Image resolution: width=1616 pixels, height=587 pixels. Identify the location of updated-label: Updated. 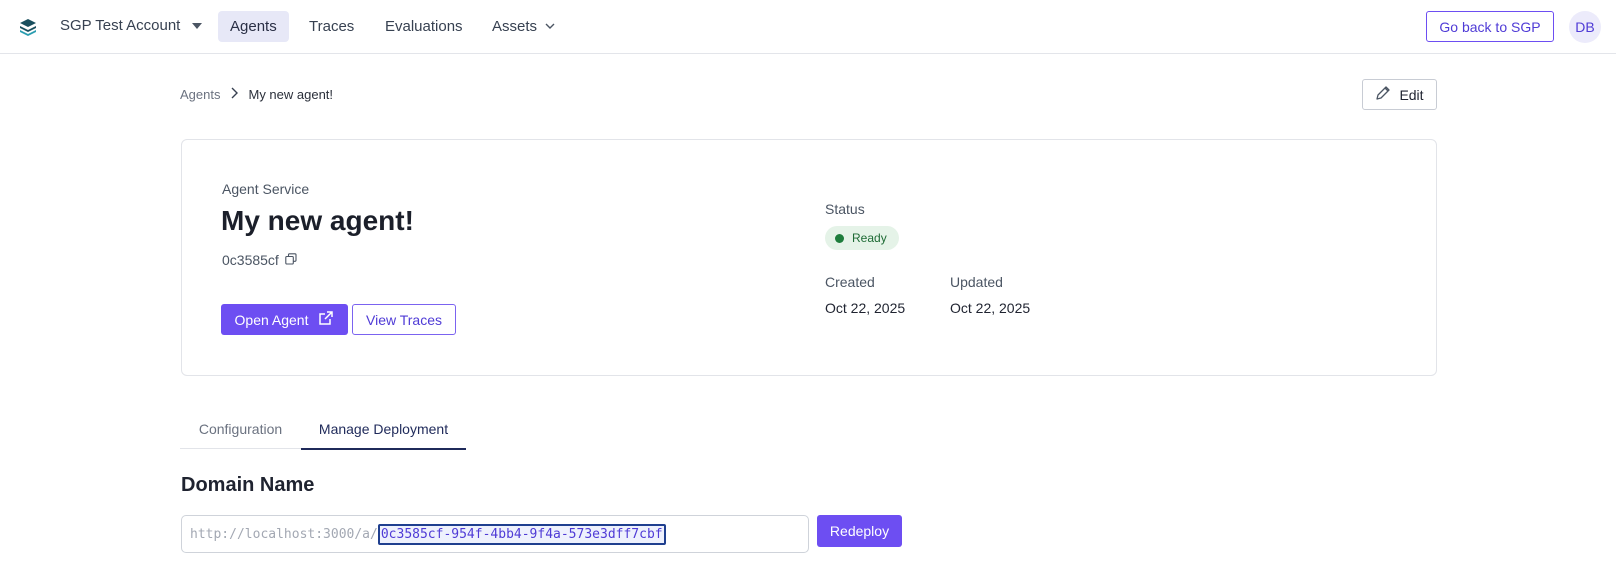
(976, 282).